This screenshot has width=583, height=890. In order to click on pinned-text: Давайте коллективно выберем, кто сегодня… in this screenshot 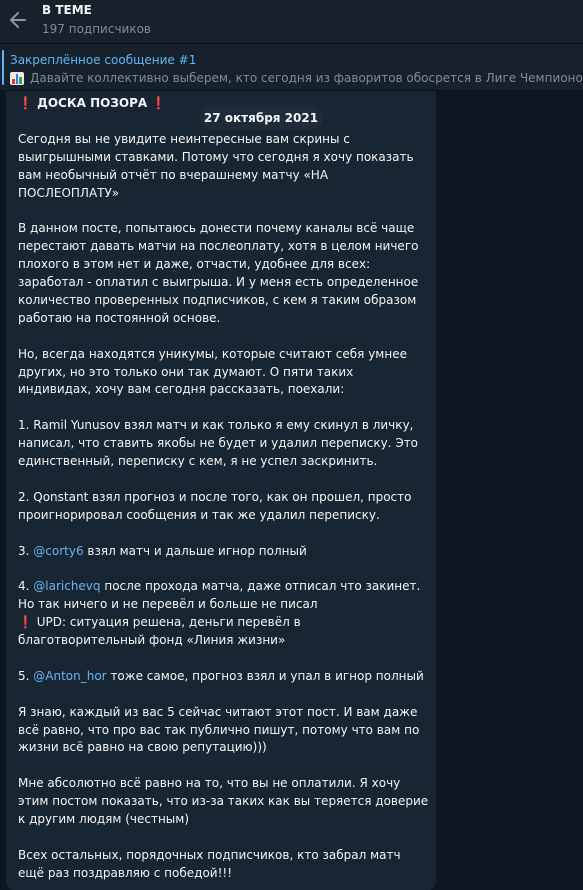, I will do `click(306, 78)`.